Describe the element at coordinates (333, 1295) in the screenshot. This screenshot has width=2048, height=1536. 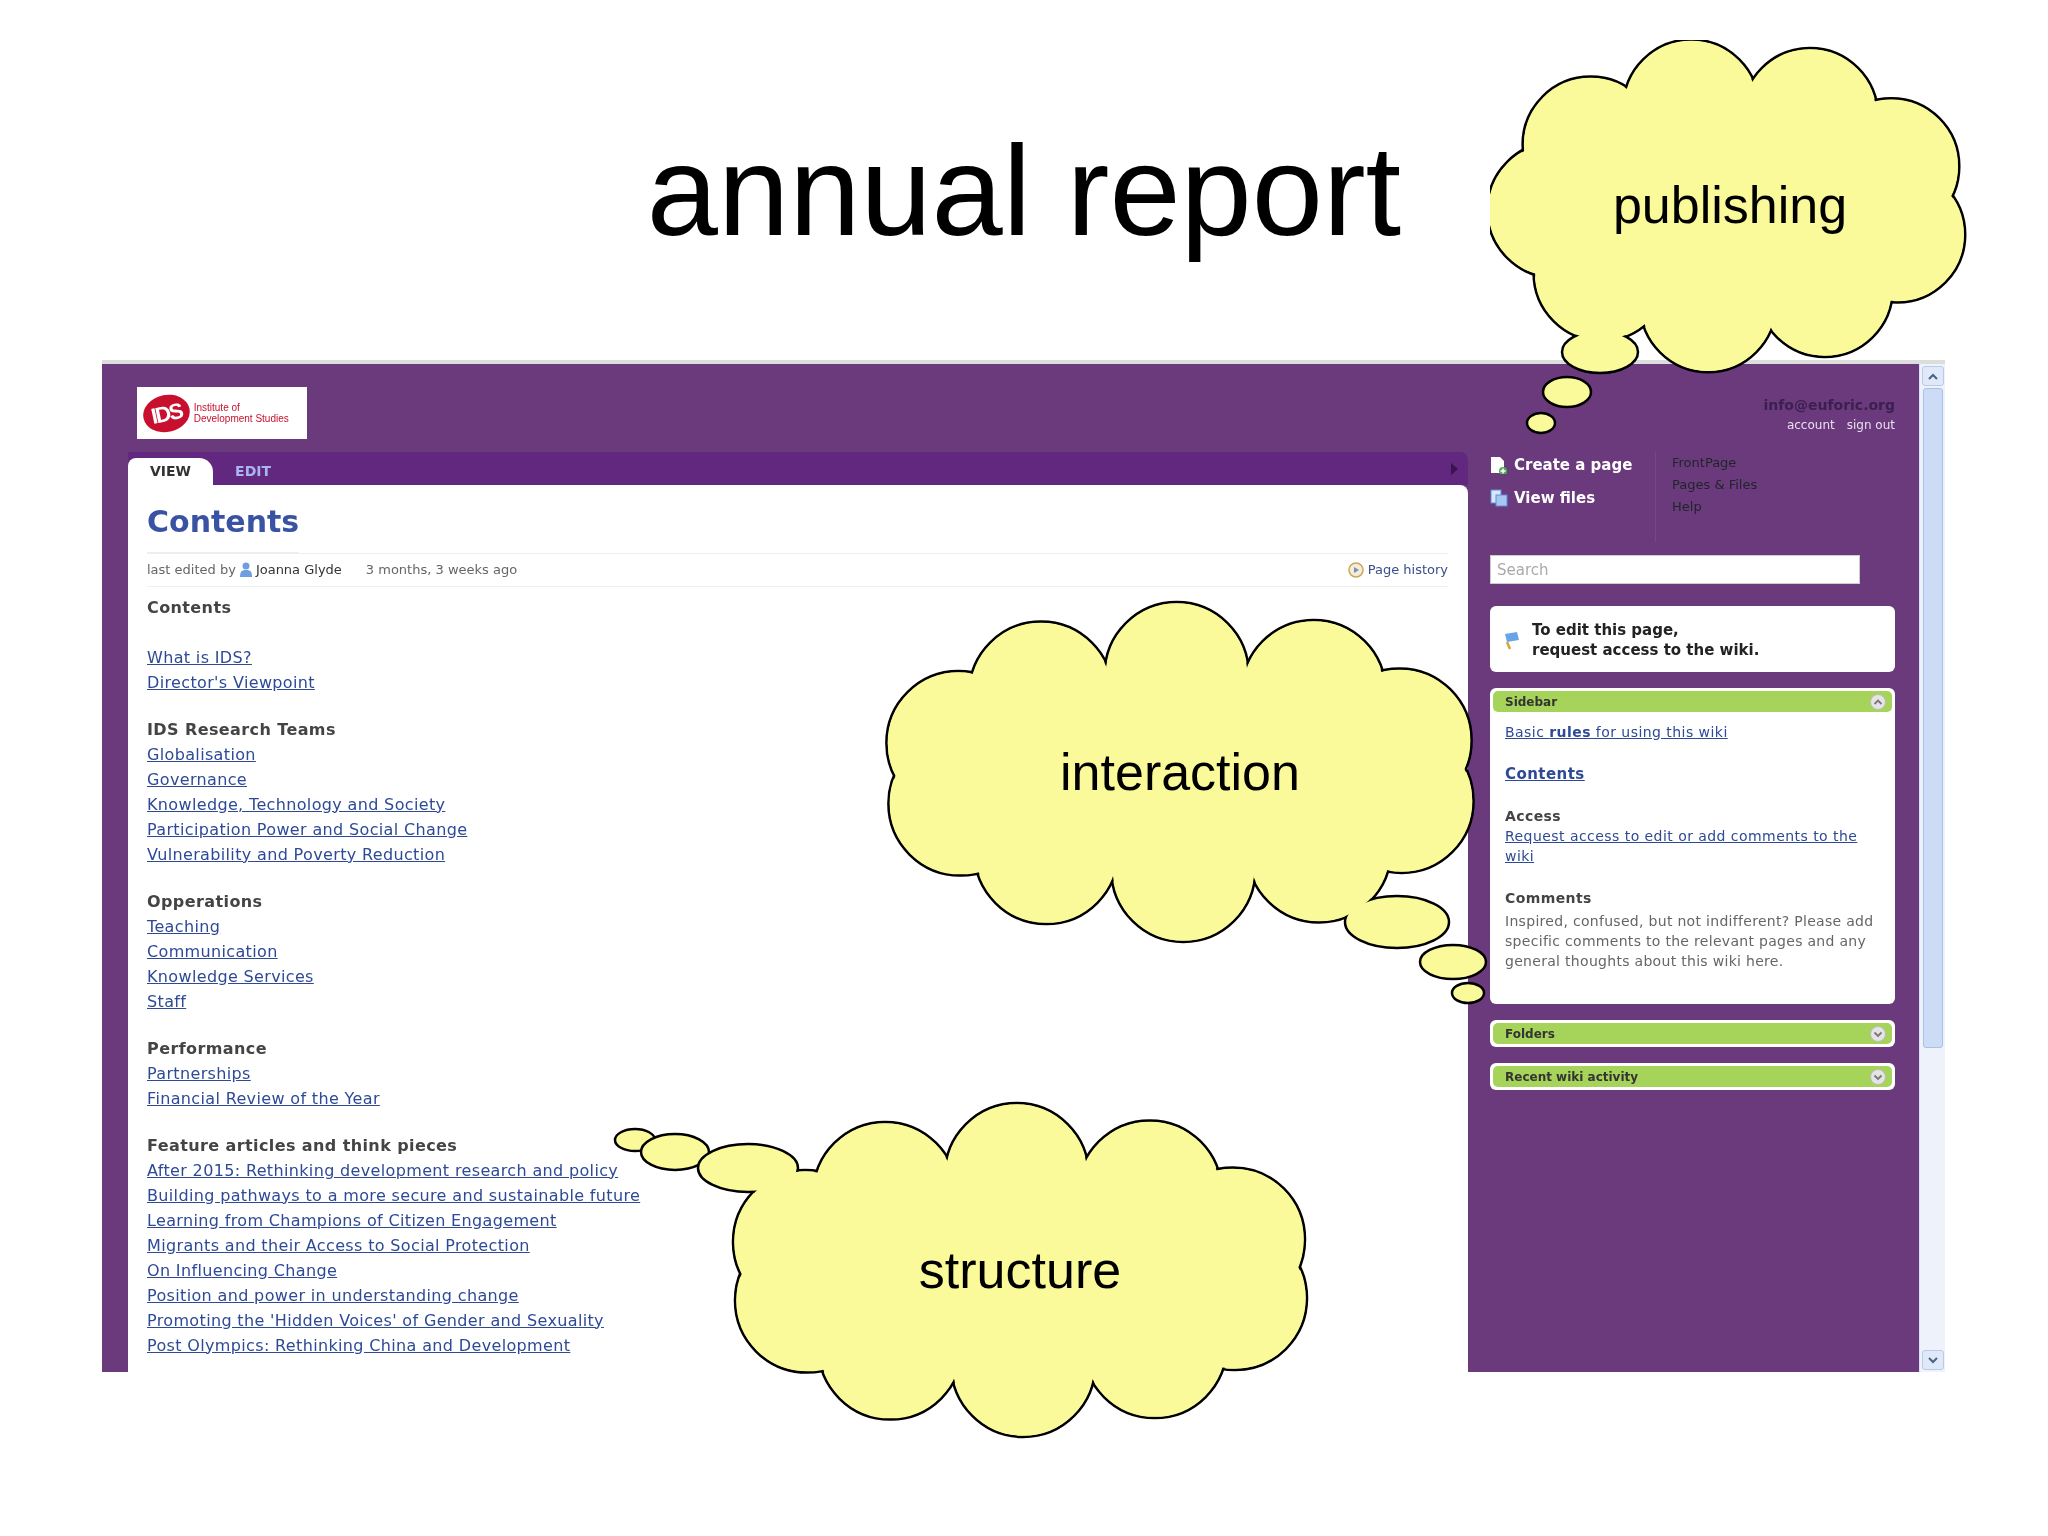
I see `page-link: Position and power in understanding change` at that location.